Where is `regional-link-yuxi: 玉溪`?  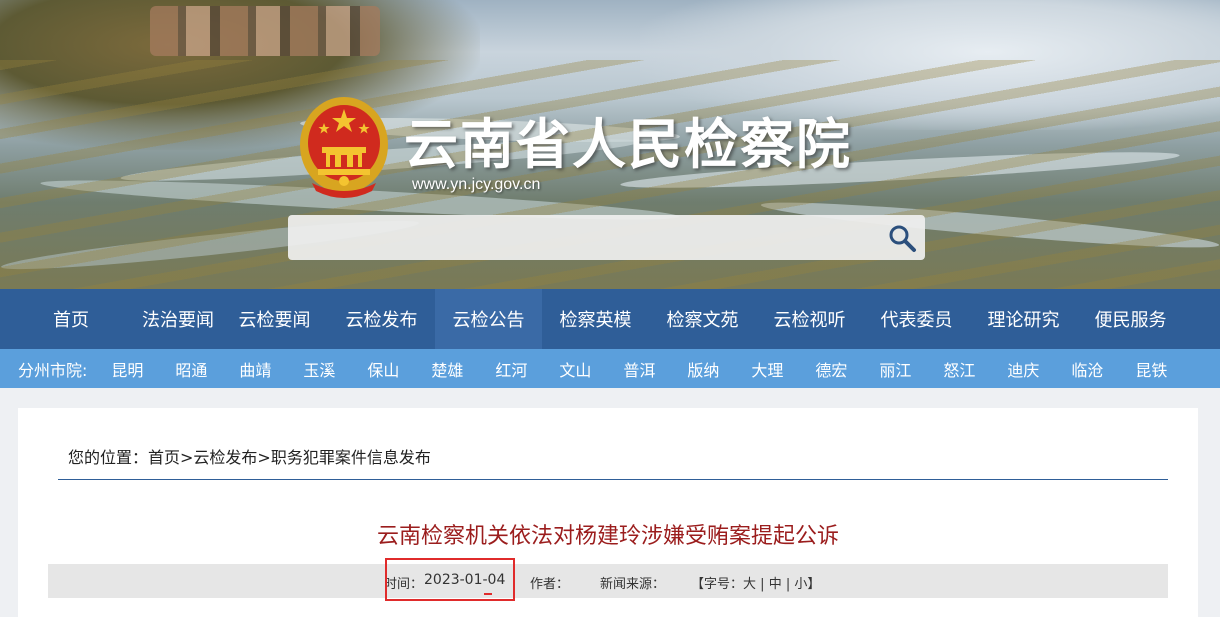
regional-link-yuxi: 玉溪 is located at coordinates (319, 369).